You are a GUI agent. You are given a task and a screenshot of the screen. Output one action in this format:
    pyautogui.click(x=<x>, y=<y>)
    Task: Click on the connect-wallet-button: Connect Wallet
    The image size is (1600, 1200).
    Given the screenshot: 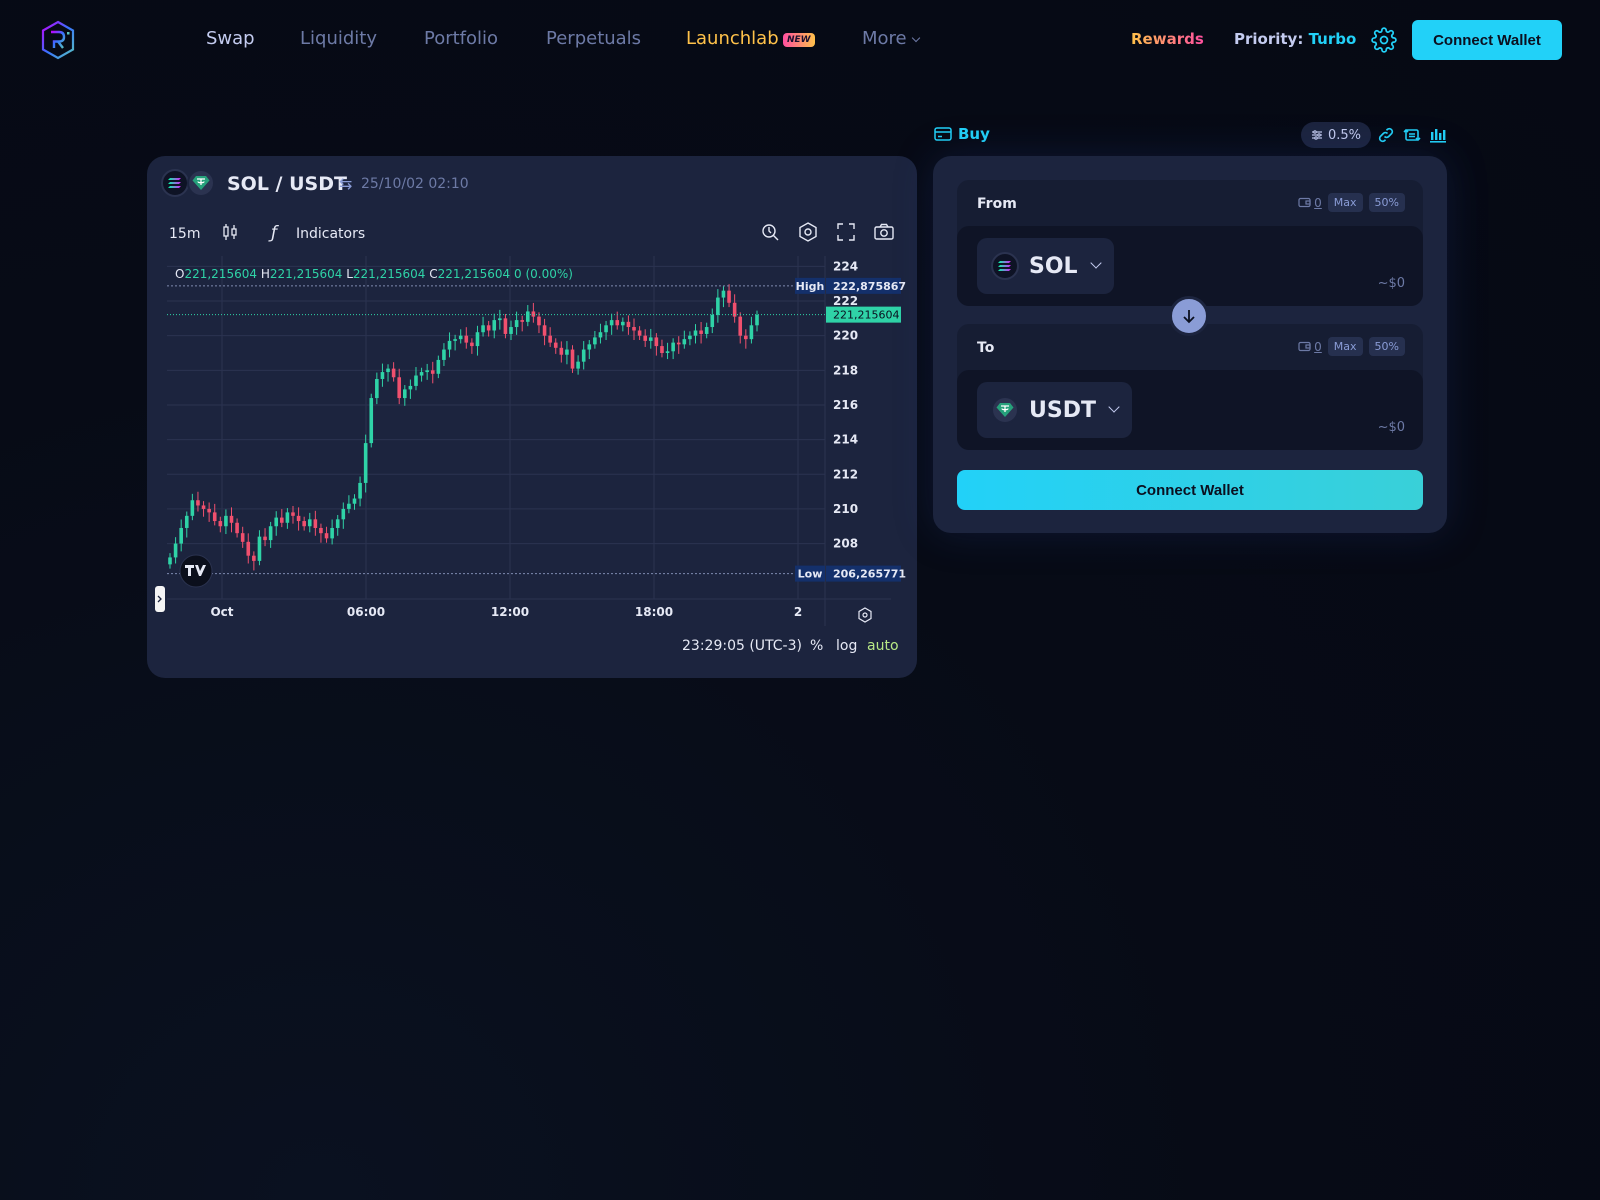 What is the action you would take?
    pyautogui.click(x=1190, y=490)
    